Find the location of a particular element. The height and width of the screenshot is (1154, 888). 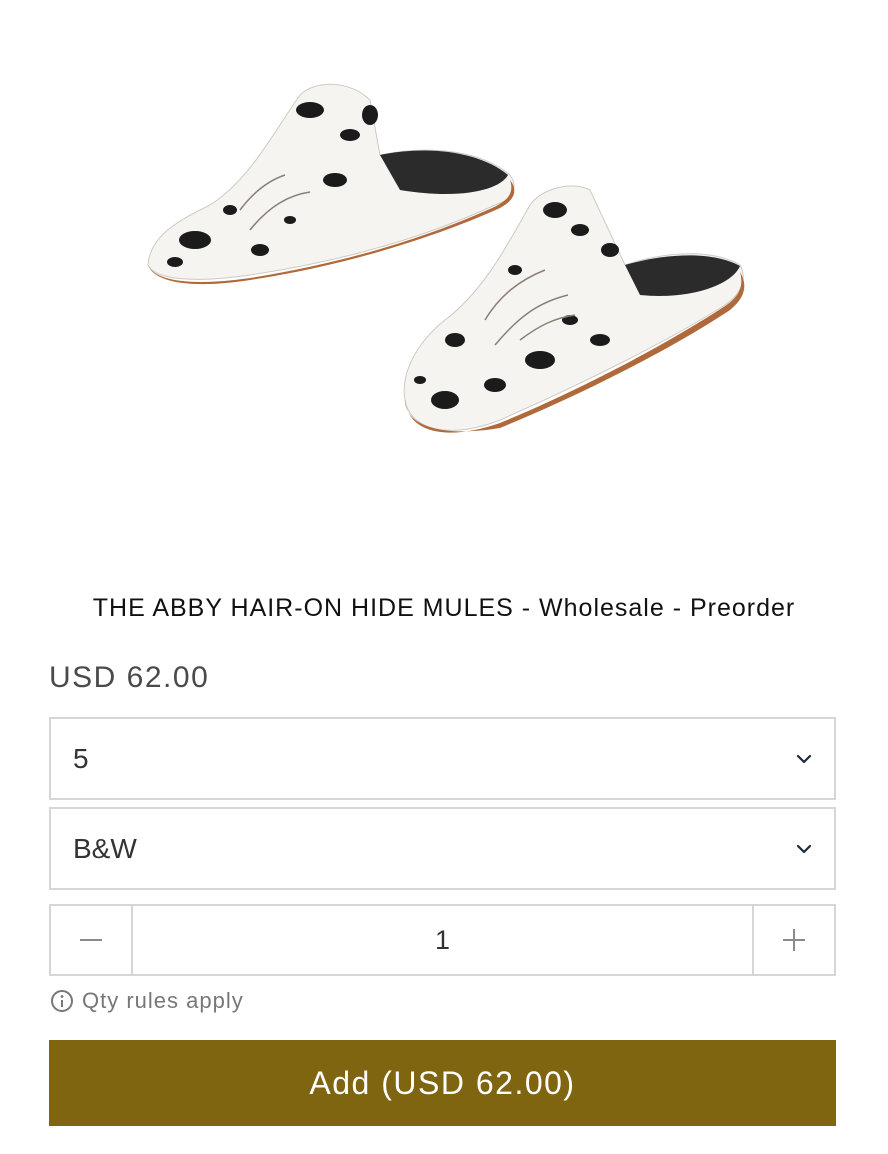

quantity-rules-note: Qty rules apply is located at coordinates (147, 1001).